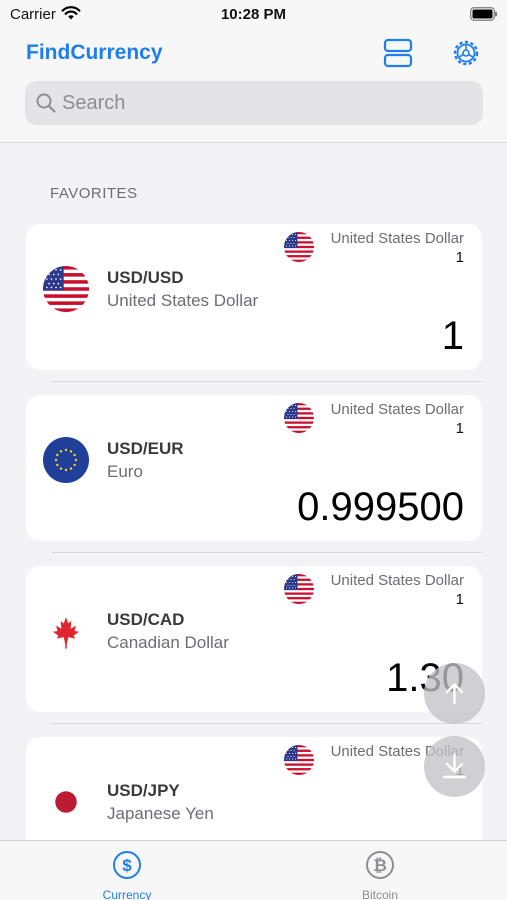  What do you see at coordinates (398, 53) in the screenshot?
I see `layout-icon` at bounding box center [398, 53].